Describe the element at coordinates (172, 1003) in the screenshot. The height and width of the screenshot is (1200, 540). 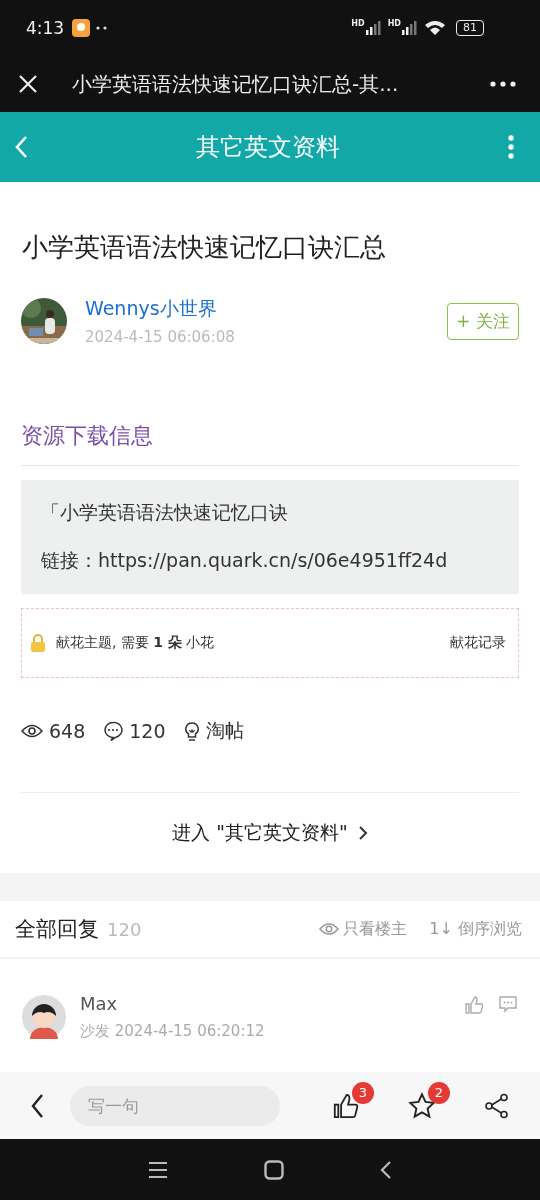
I see `reply-author: Max` at that location.